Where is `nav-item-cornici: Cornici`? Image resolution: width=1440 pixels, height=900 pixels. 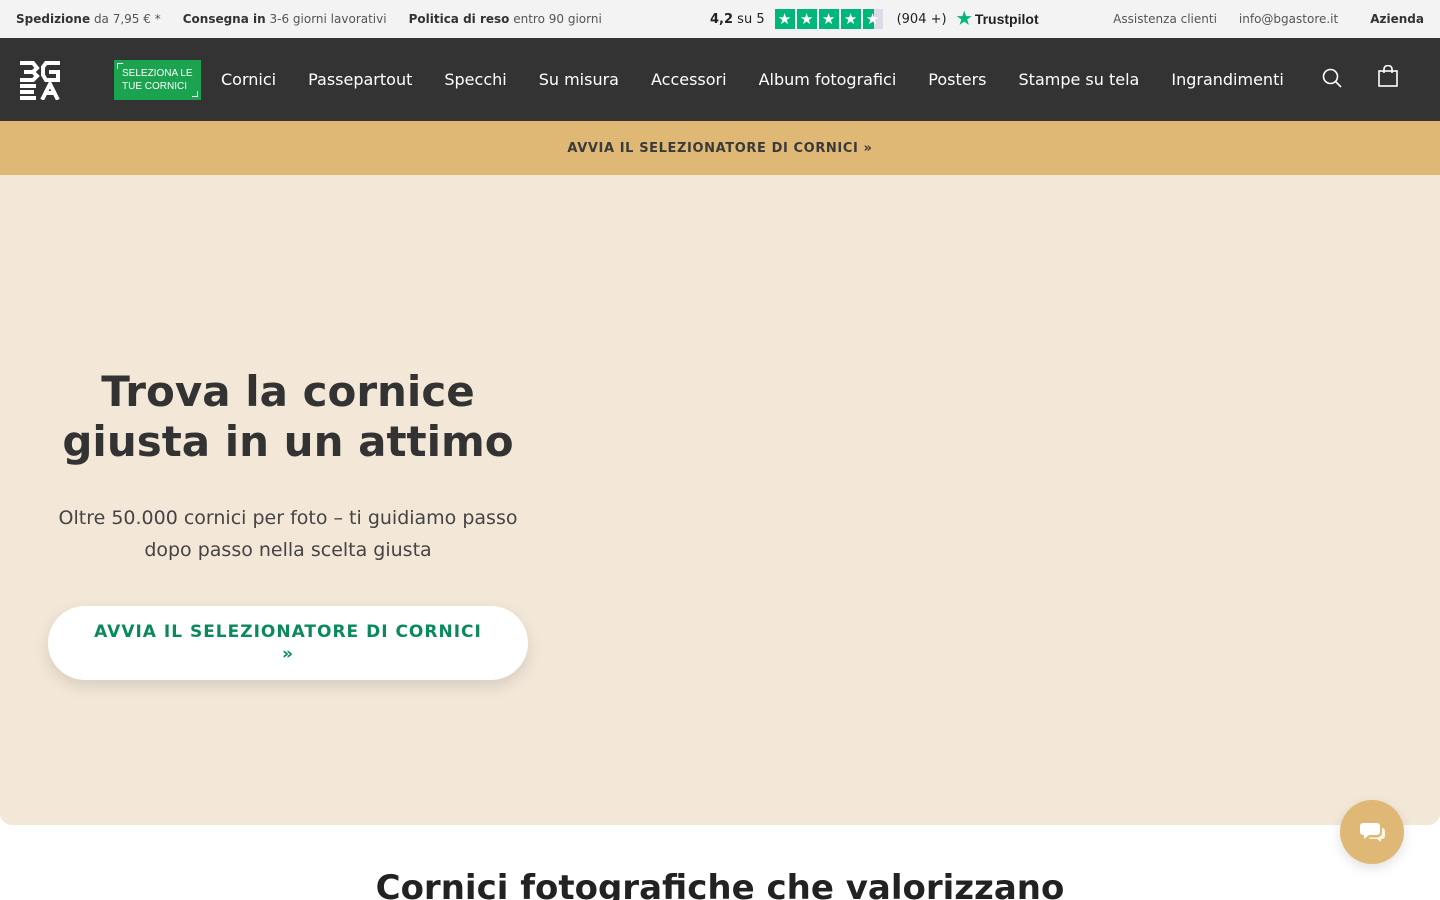 nav-item-cornici: Cornici is located at coordinates (248, 79).